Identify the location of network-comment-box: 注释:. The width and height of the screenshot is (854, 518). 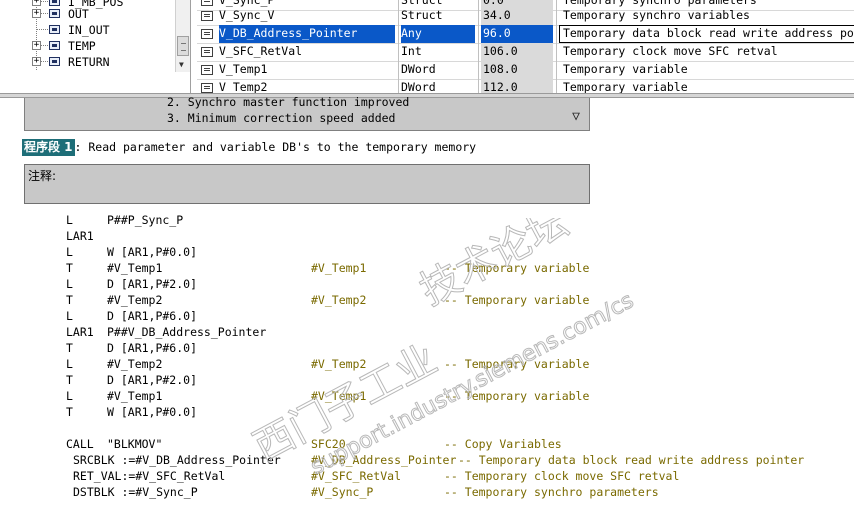
(307, 184).